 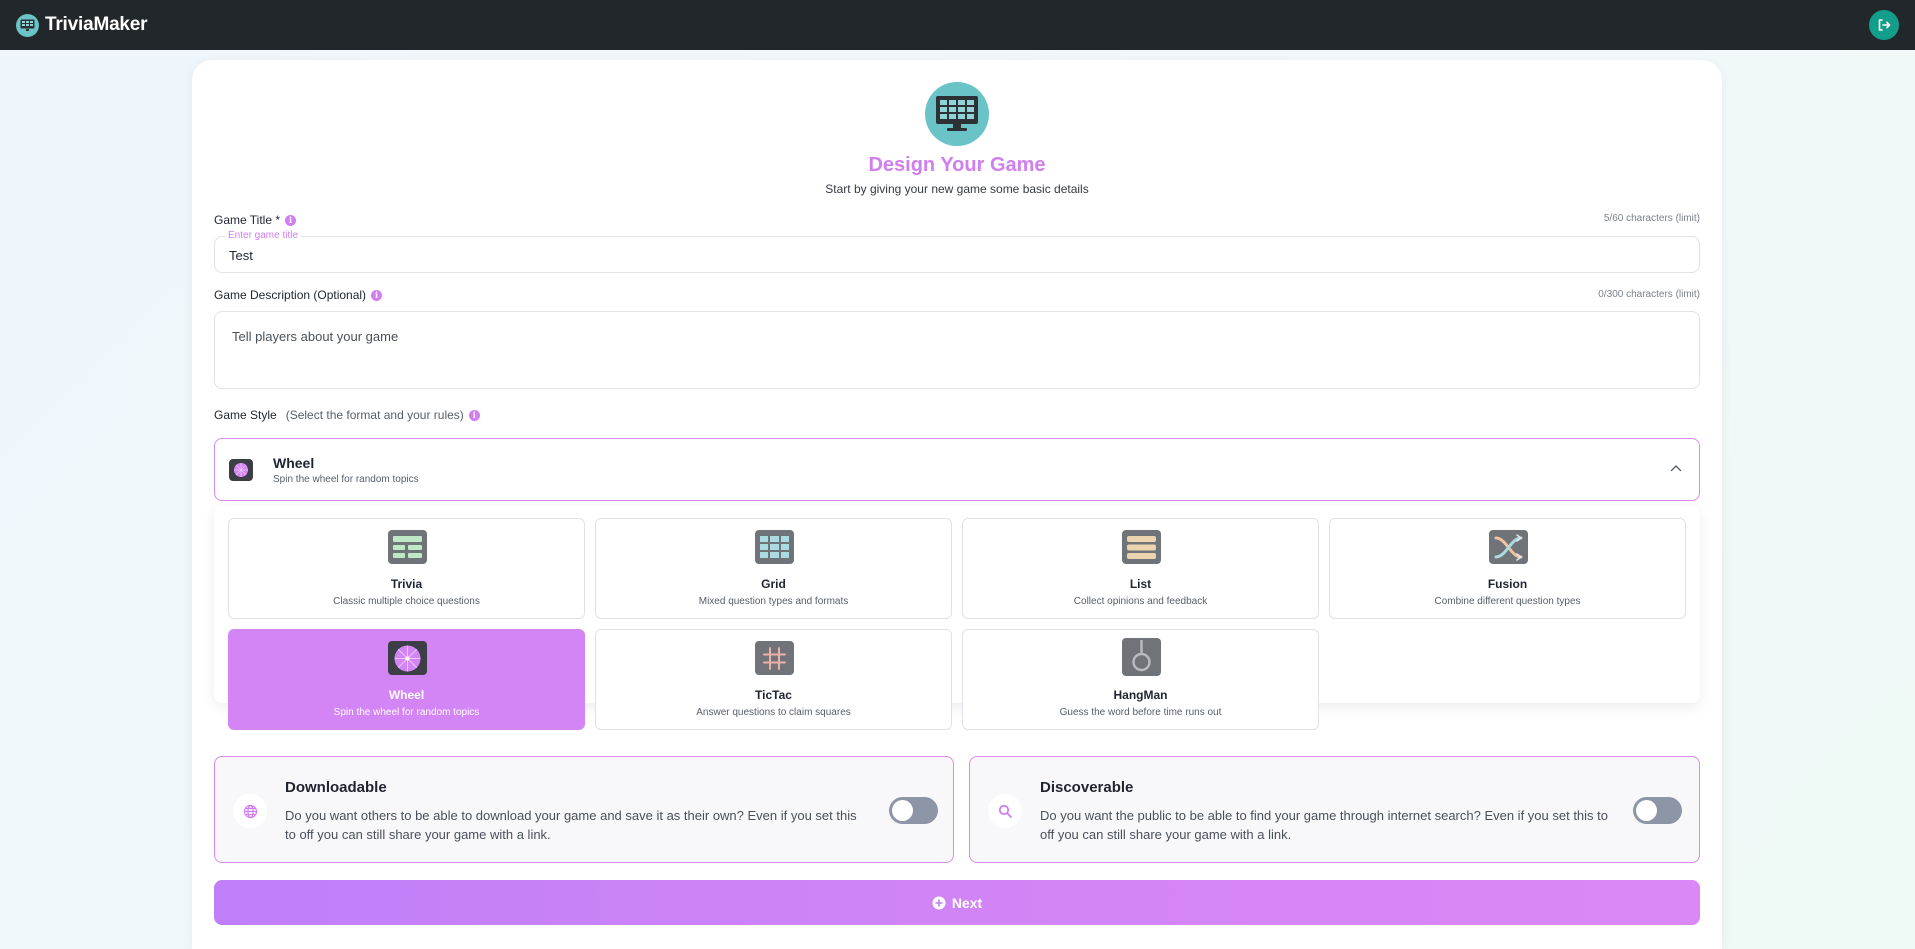 I want to click on style-option-name: List, so click(x=1140, y=584).